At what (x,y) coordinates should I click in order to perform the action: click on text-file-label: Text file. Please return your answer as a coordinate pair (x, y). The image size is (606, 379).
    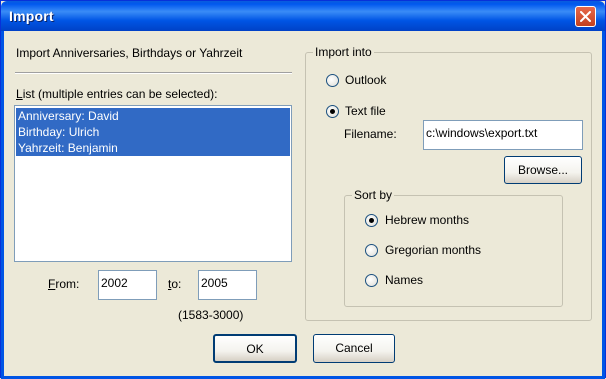
    Looking at the image, I should click on (365, 111).